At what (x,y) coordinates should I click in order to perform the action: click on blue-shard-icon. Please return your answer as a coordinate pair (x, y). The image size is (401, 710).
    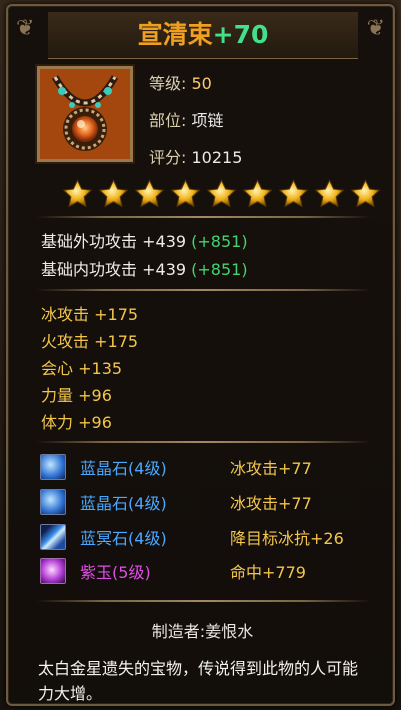
    Looking at the image, I should click on (53, 537).